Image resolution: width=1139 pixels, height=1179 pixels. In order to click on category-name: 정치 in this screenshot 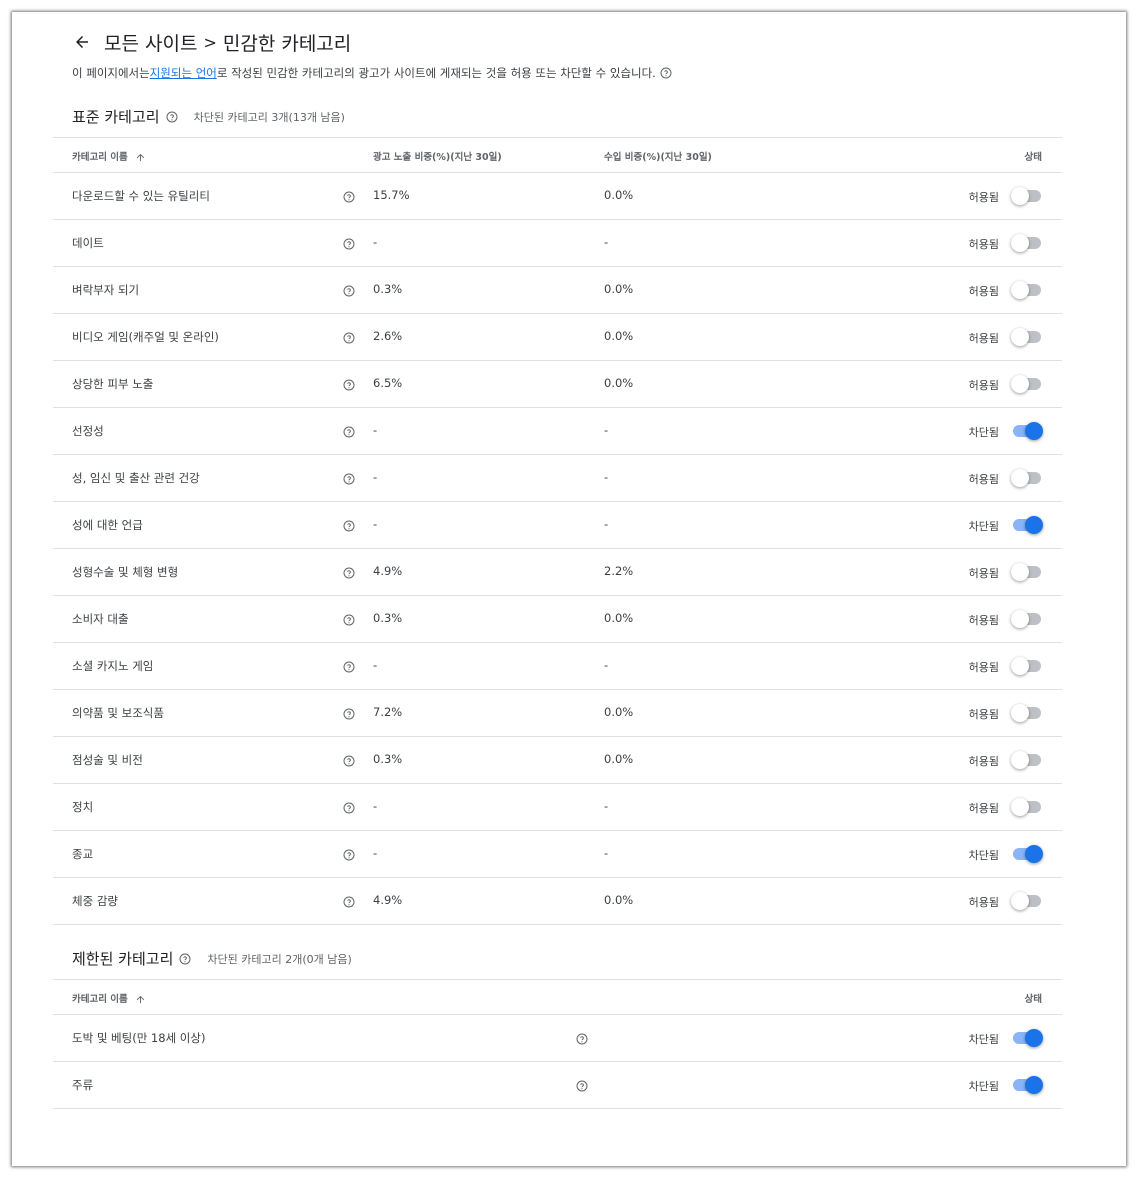, I will do `click(83, 807)`.